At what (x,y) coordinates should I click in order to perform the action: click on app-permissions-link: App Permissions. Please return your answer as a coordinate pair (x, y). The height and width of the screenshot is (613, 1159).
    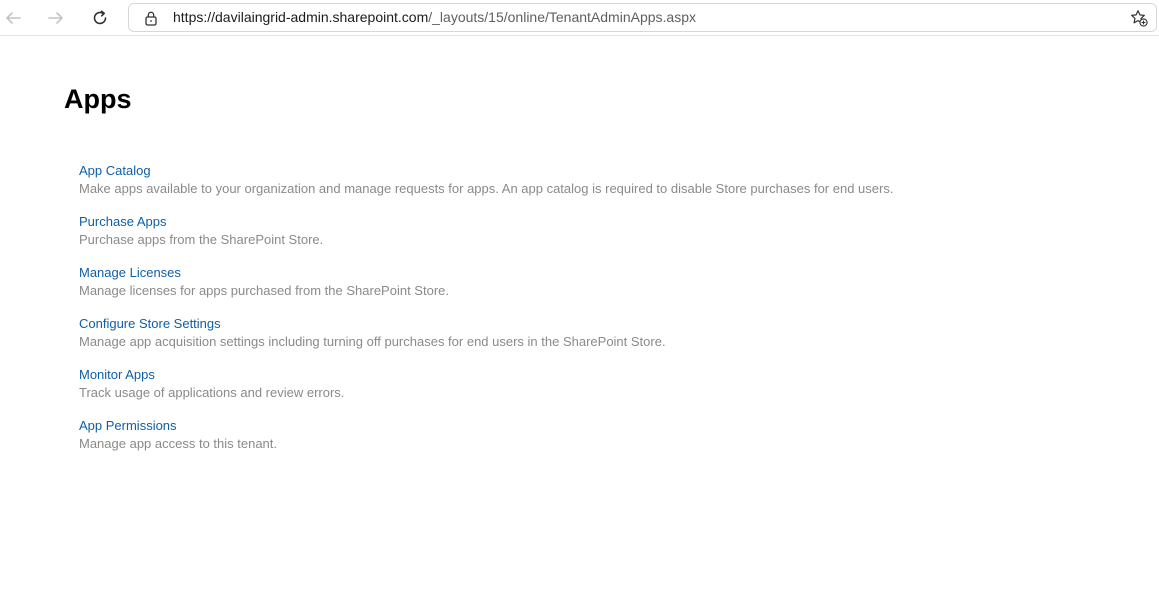
    Looking at the image, I should click on (128, 426).